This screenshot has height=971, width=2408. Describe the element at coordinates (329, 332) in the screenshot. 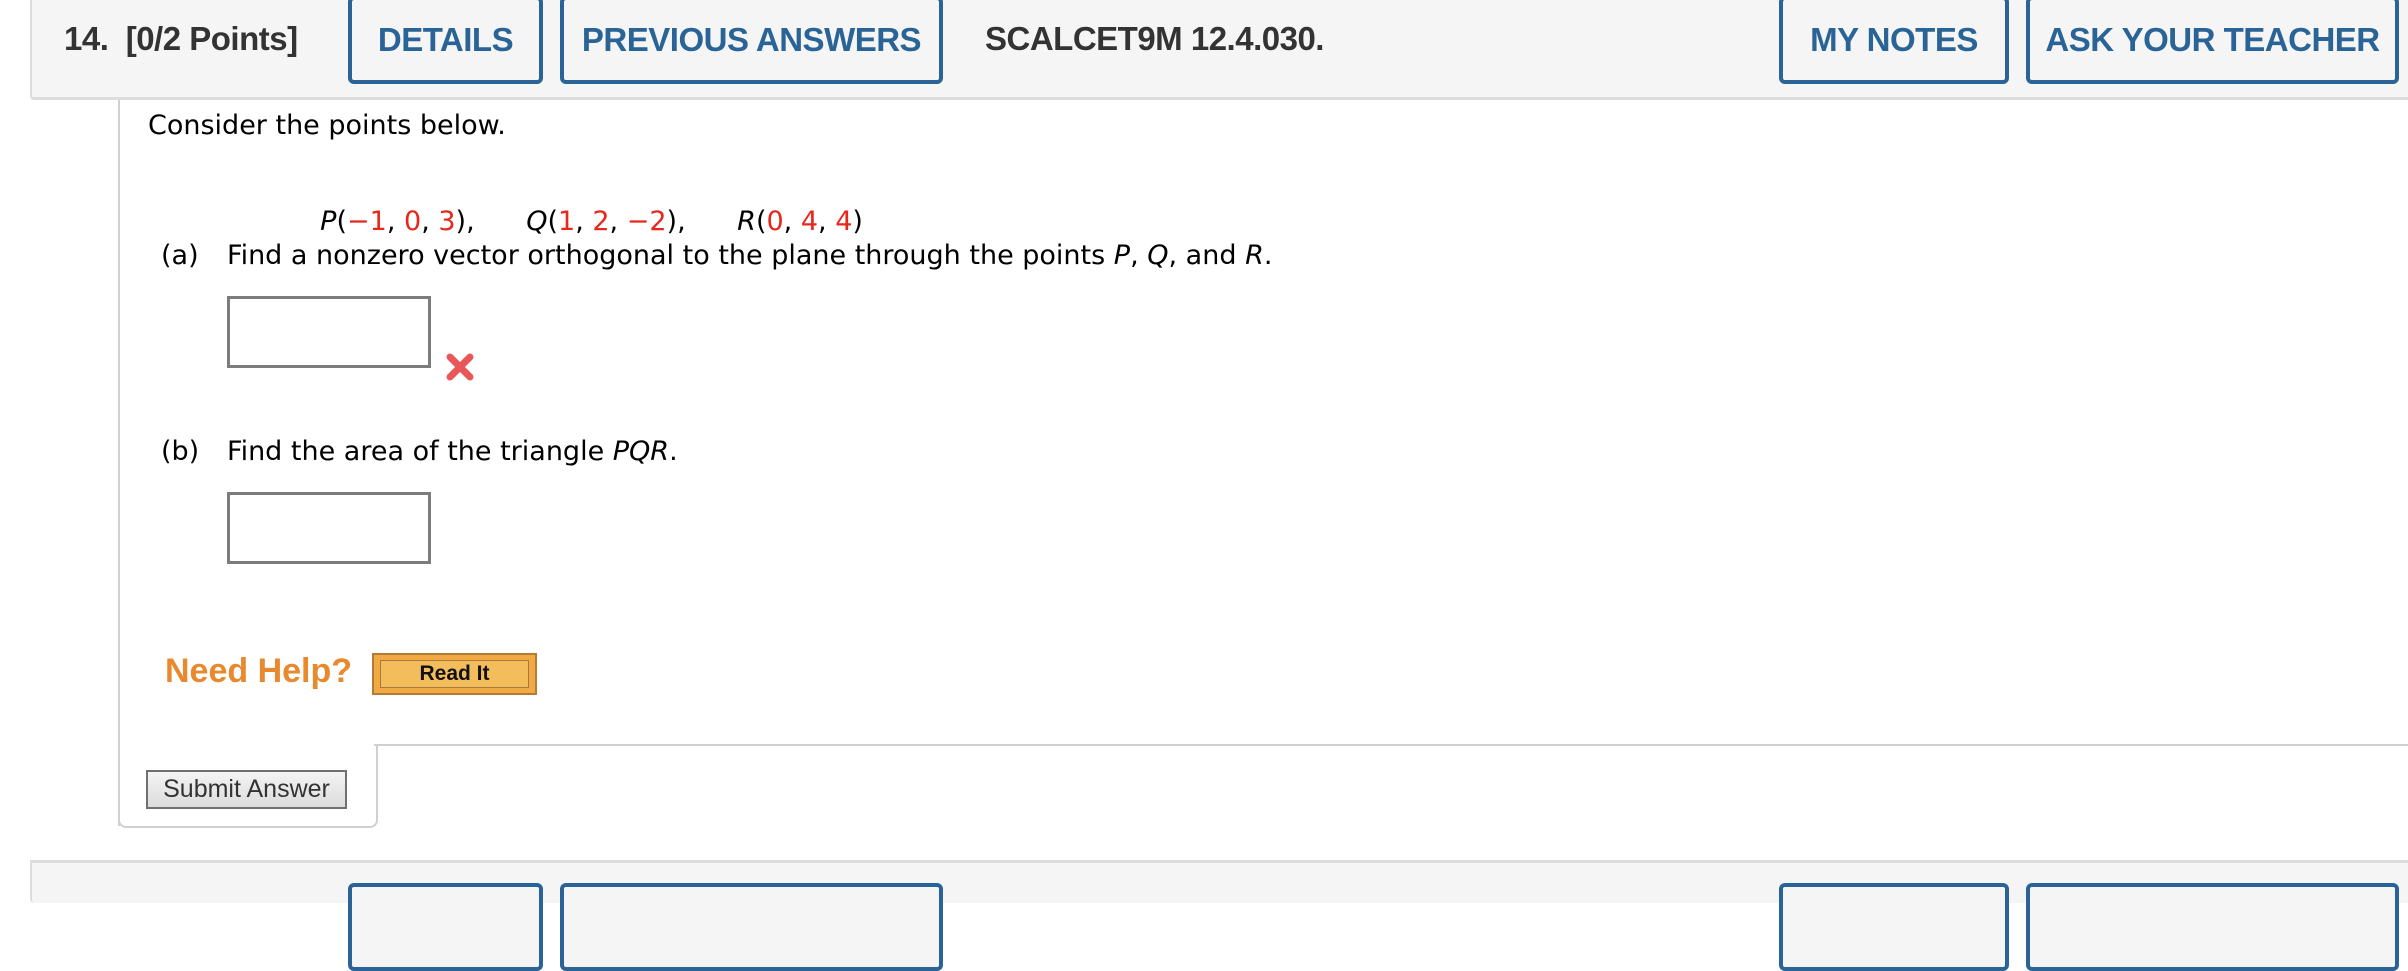

I see `part-a-answer-input` at that location.